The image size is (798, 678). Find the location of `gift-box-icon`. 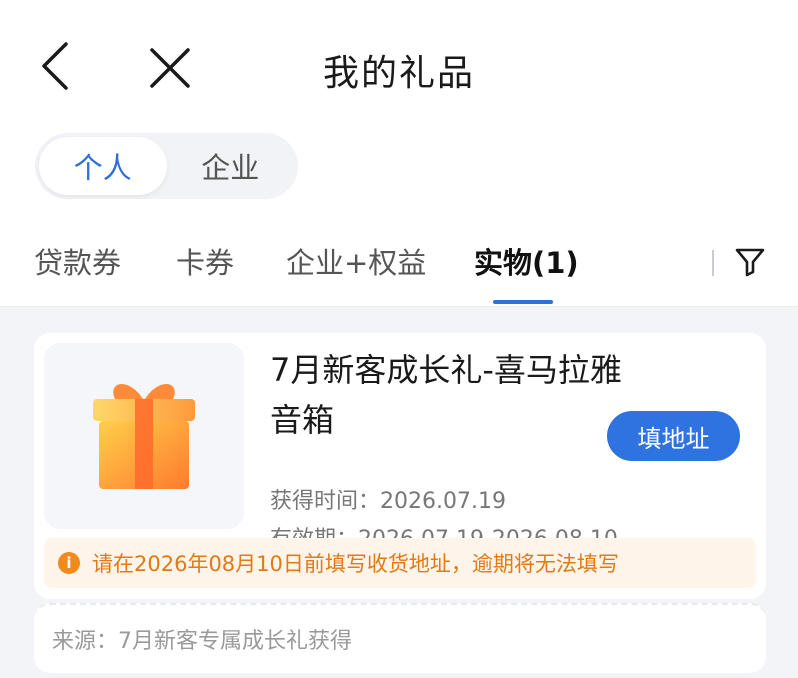

gift-box-icon is located at coordinates (144, 436).